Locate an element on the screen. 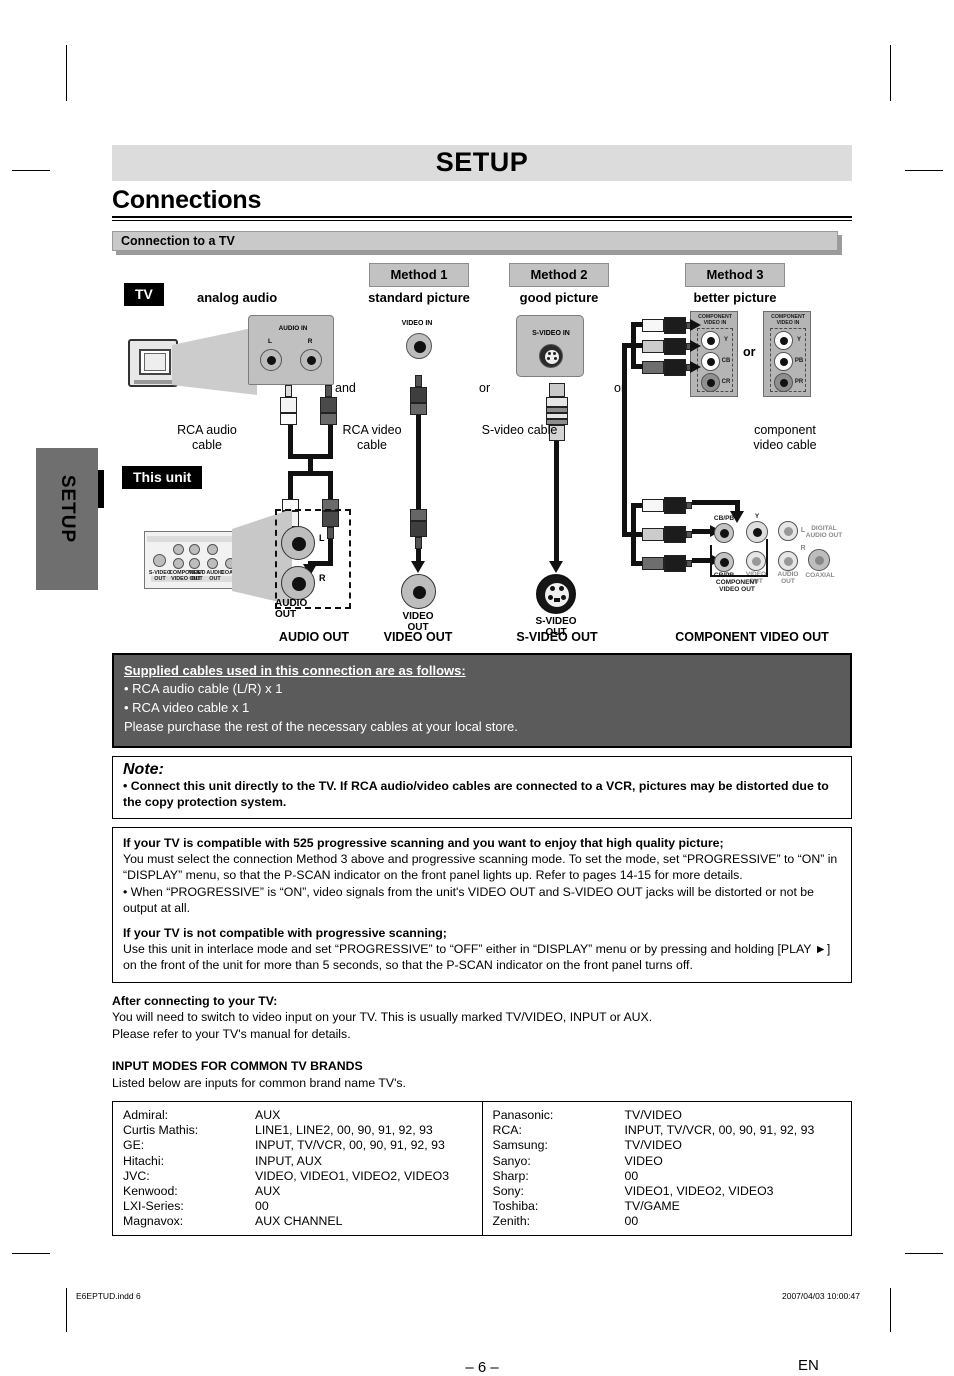  table-row: Panasonic: TV/VIDEO is located at coordinates (672, 1115).